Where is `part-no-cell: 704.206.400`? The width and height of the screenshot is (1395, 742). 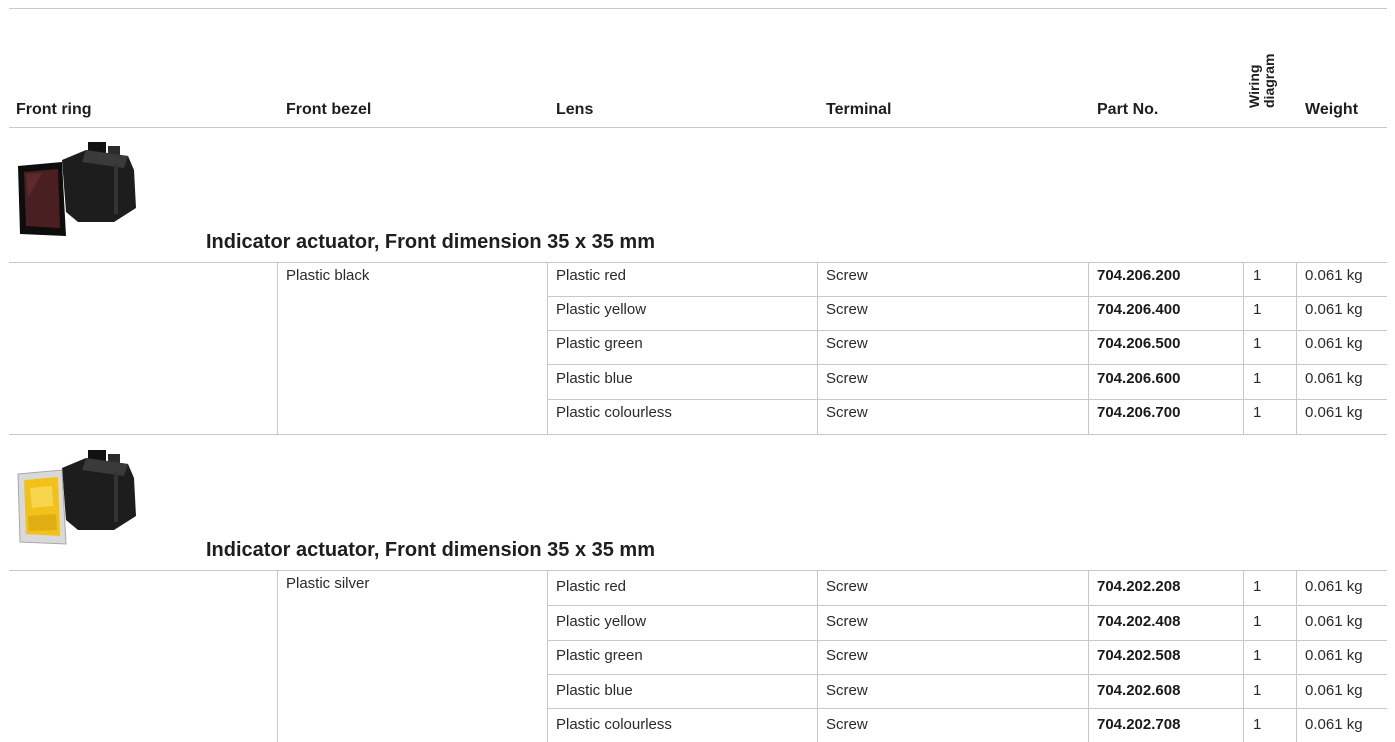
part-no-cell: 704.206.400 is located at coordinates (1139, 309).